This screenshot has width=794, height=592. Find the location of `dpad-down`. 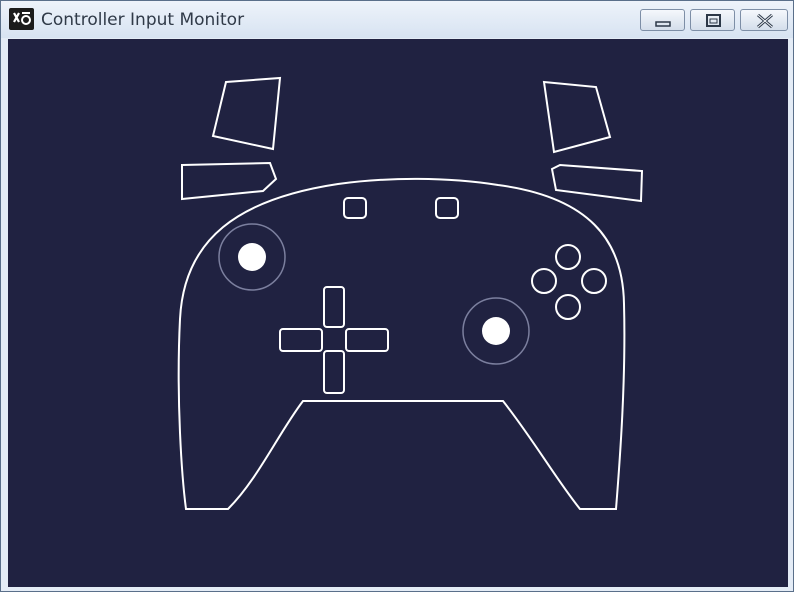

dpad-down is located at coordinates (334, 372).